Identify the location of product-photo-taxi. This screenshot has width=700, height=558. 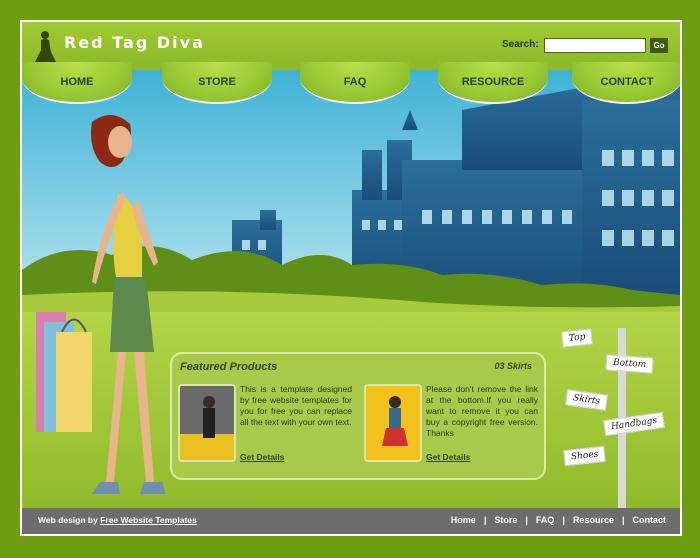
(207, 423).